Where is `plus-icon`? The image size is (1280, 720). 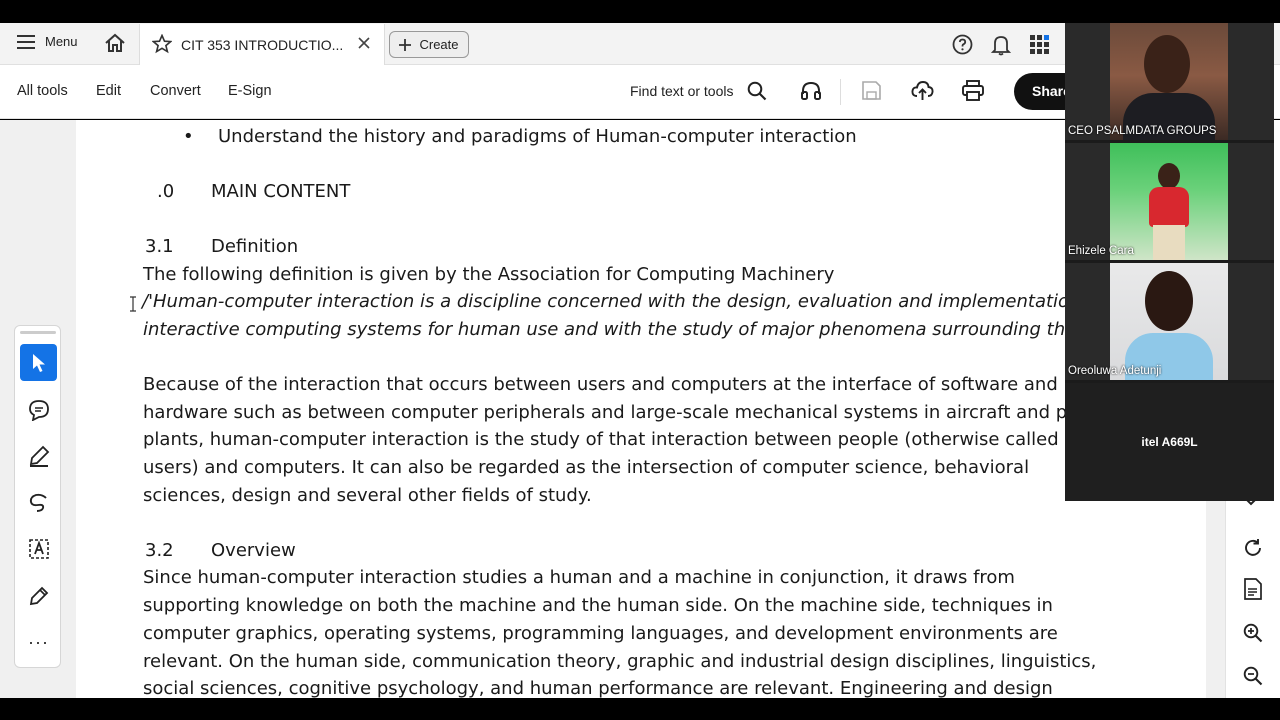 plus-icon is located at coordinates (405, 44).